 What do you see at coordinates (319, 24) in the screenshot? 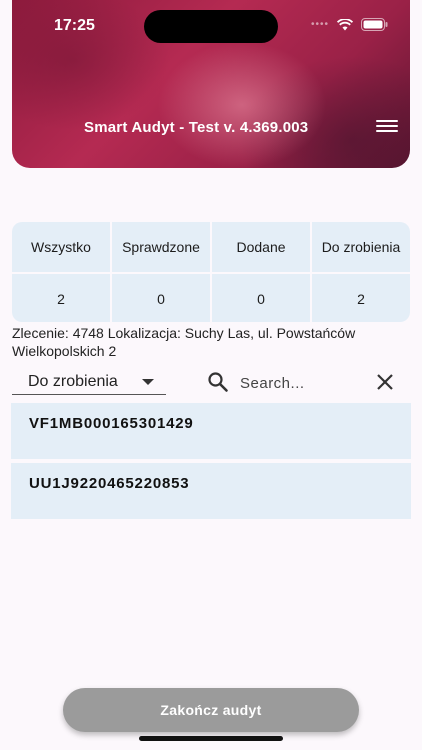
I see `signal-dots-icon: ••••` at bounding box center [319, 24].